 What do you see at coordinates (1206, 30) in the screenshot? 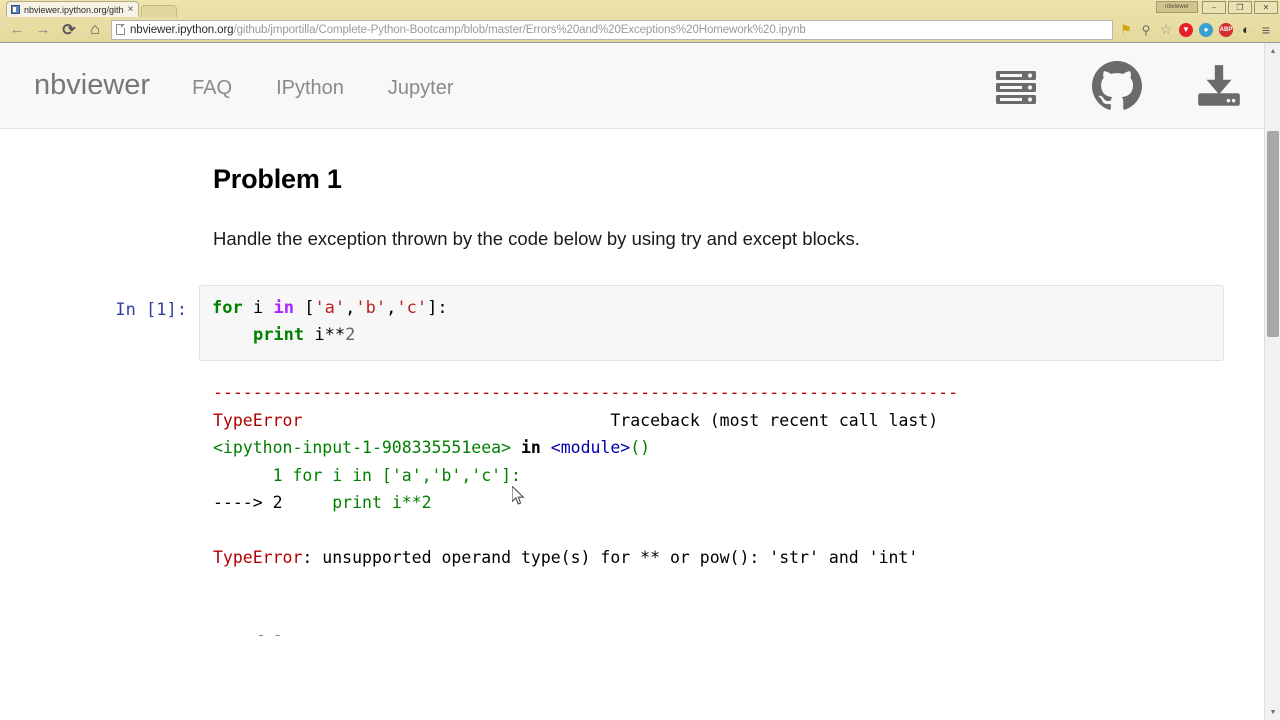
I see `evernote-extension-icon: ●` at bounding box center [1206, 30].